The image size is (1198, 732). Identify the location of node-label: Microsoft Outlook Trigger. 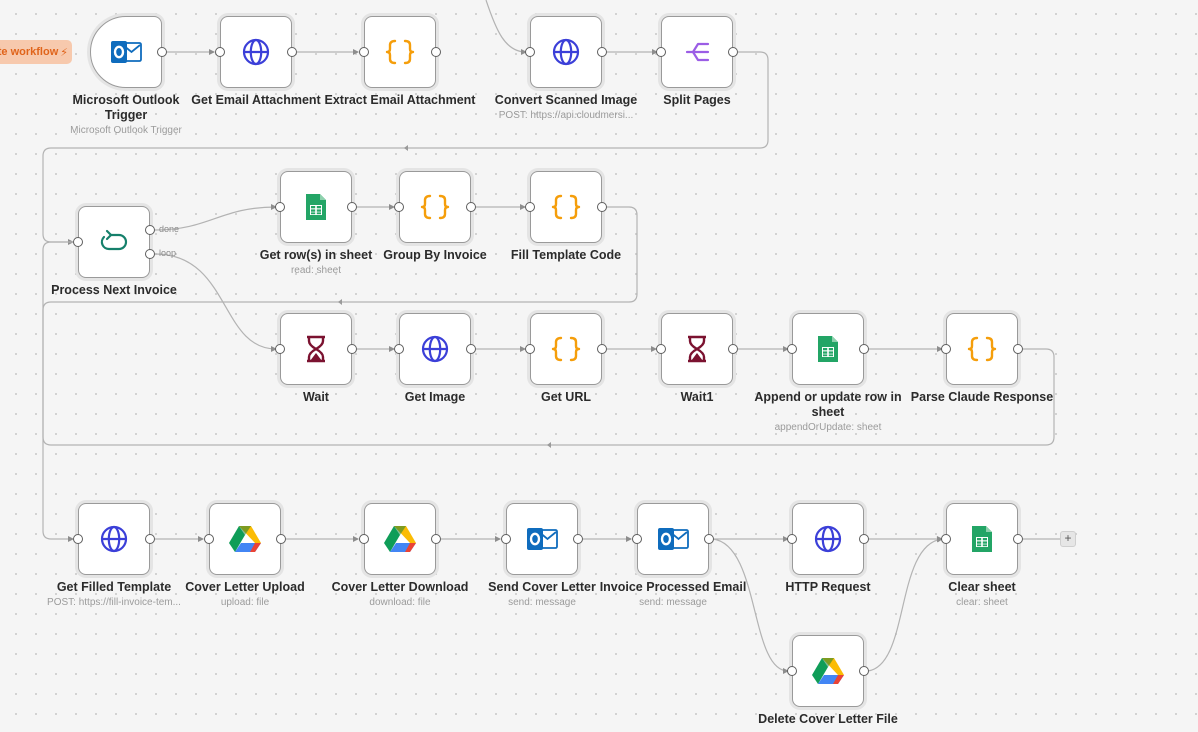
(126, 107).